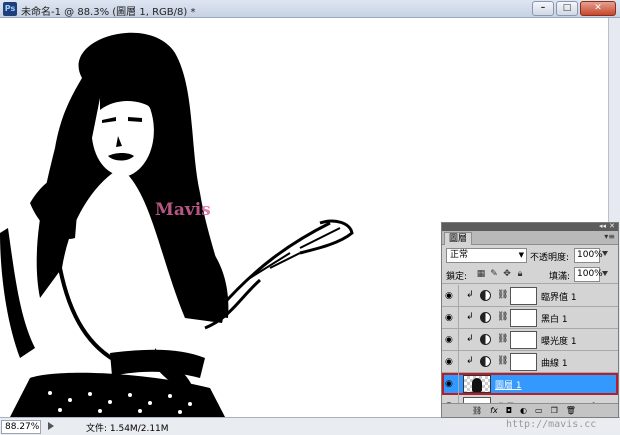 This screenshot has width=620, height=435. Describe the element at coordinates (571, 410) in the screenshot. I see `trash-icon: 🗑︎` at that location.